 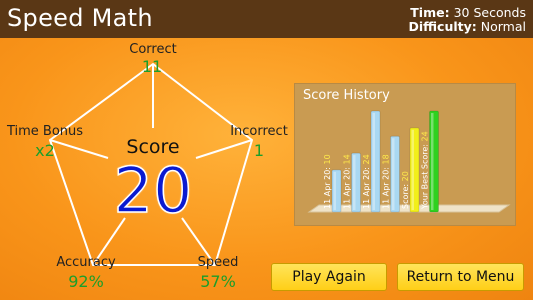 What do you see at coordinates (153, 190) in the screenshot?
I see `score-value: 20` at bounding box center [153, 190].